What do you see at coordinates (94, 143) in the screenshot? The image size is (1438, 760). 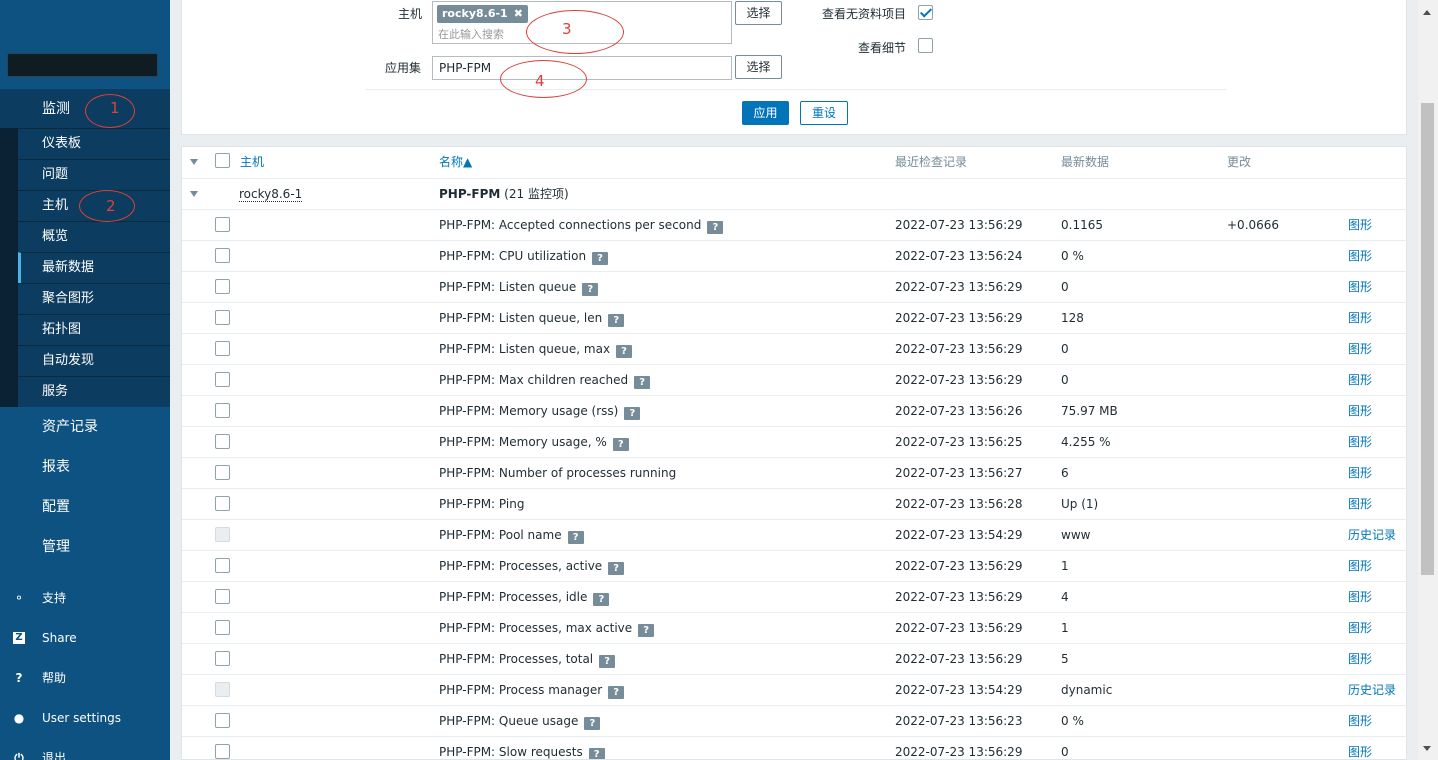 I see `submenu-dashboard: 仪表板` at bounding box center [94, 143].